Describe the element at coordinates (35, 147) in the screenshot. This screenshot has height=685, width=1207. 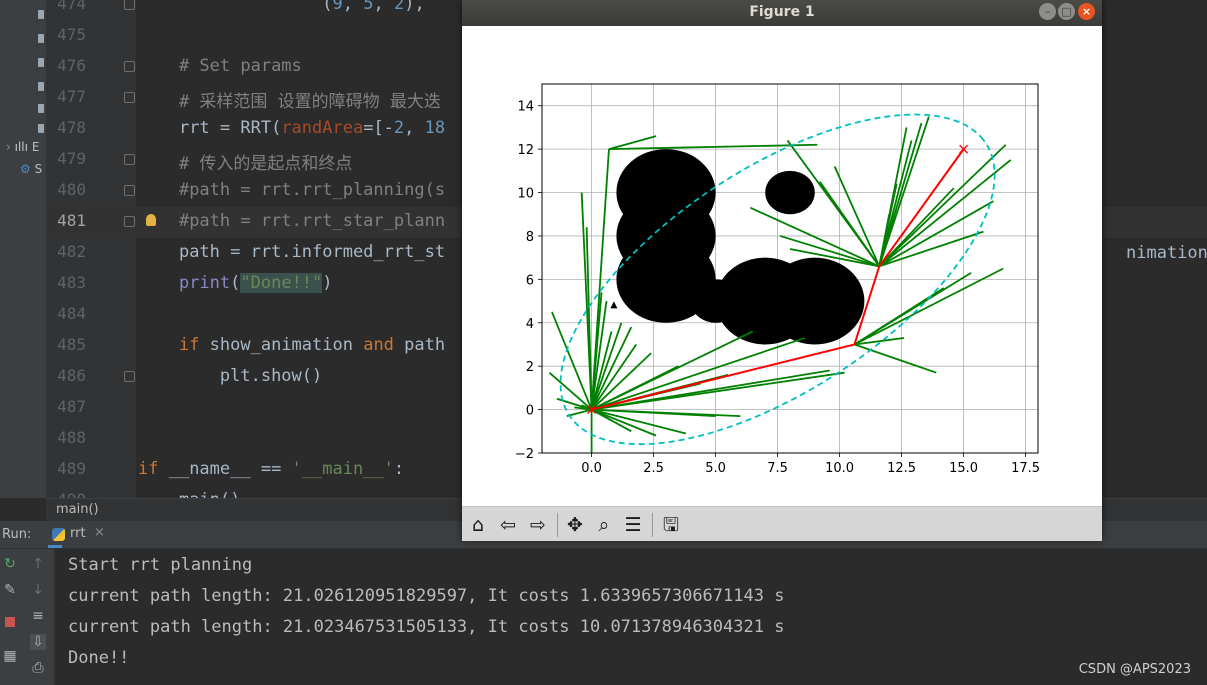
I see `project-item-label: E` at that location.